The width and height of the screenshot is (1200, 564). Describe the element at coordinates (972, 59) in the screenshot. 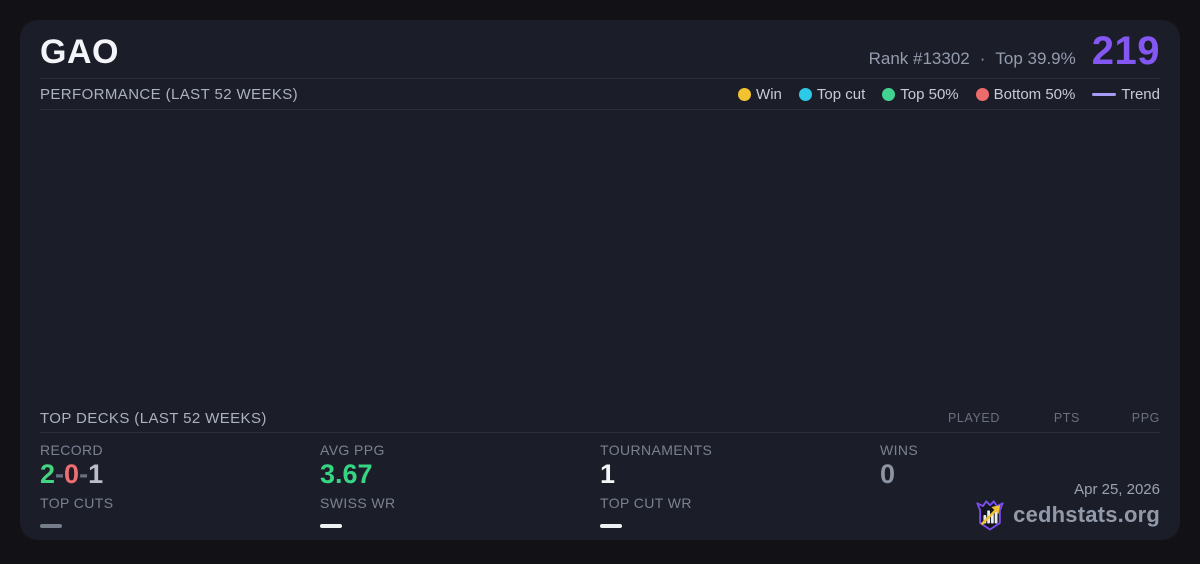

I see `rank-line: Rank #13302 · Top 39.9%` at that location.